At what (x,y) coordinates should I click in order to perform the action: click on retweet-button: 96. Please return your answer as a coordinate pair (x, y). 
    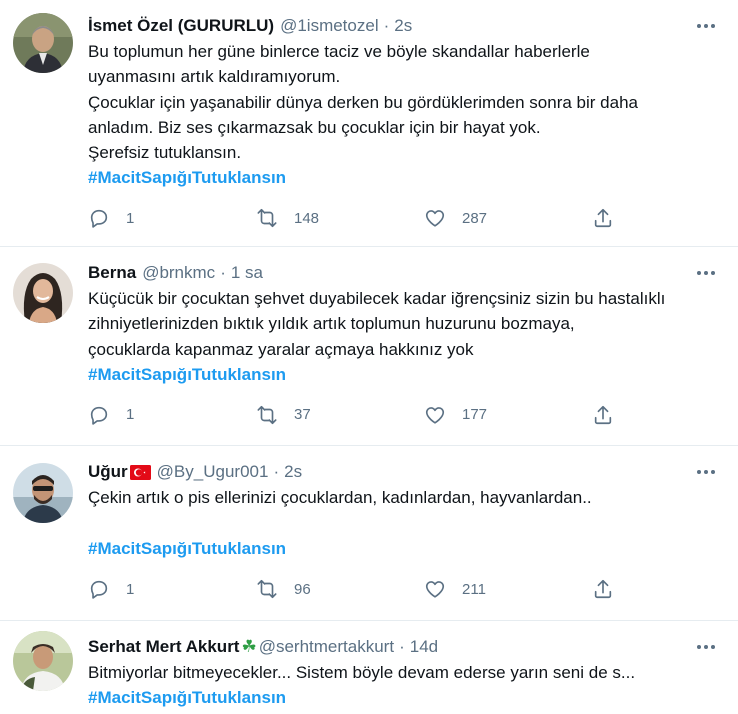
    Looking at the image, I should click on (340, 589).